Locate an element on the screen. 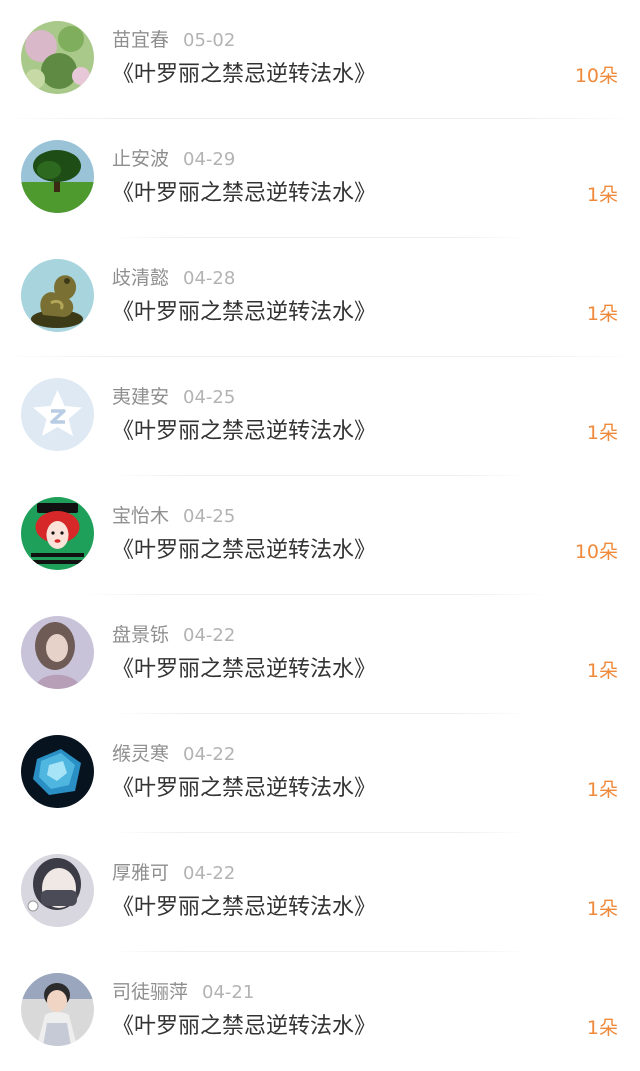  portrait-photo-icon is located at coordinates (57, 652).